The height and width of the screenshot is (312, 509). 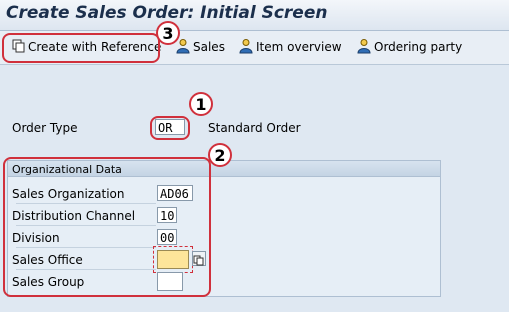 What do you see at coordinates (201, 104) in the screenshot?
I see `annotation-number-1: 1` at bounding box center [201, 104].